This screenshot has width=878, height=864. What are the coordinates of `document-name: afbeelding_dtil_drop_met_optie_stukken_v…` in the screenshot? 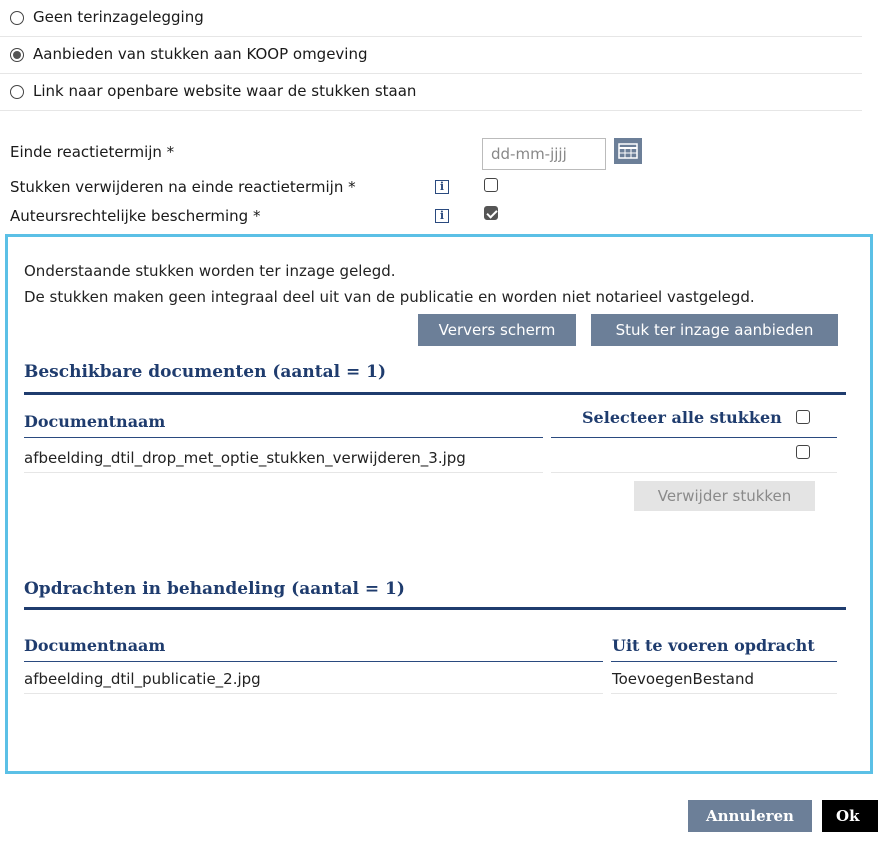 It's located at (245, 458).